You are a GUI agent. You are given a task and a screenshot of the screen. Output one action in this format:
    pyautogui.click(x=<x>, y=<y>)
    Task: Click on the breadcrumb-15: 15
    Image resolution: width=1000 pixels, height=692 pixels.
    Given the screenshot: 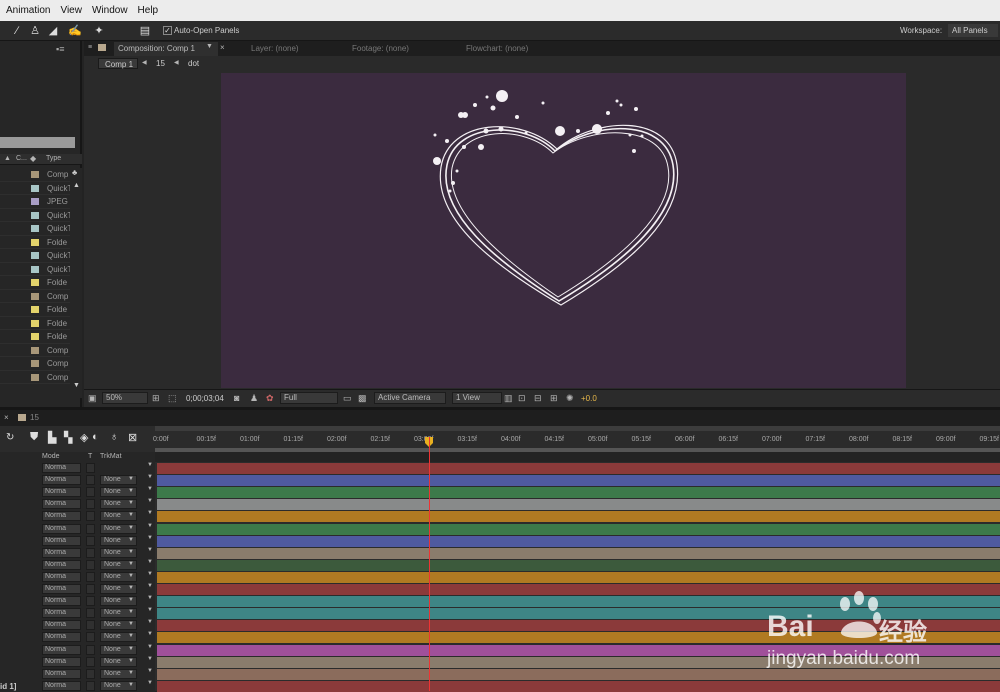 What is the action you would take?
    pyautogui.click(x=160, y=63)
    